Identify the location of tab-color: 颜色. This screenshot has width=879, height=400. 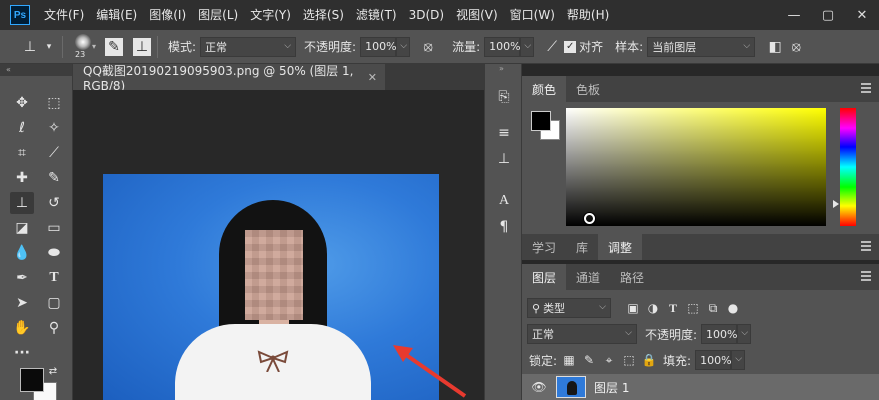
(544, 89).